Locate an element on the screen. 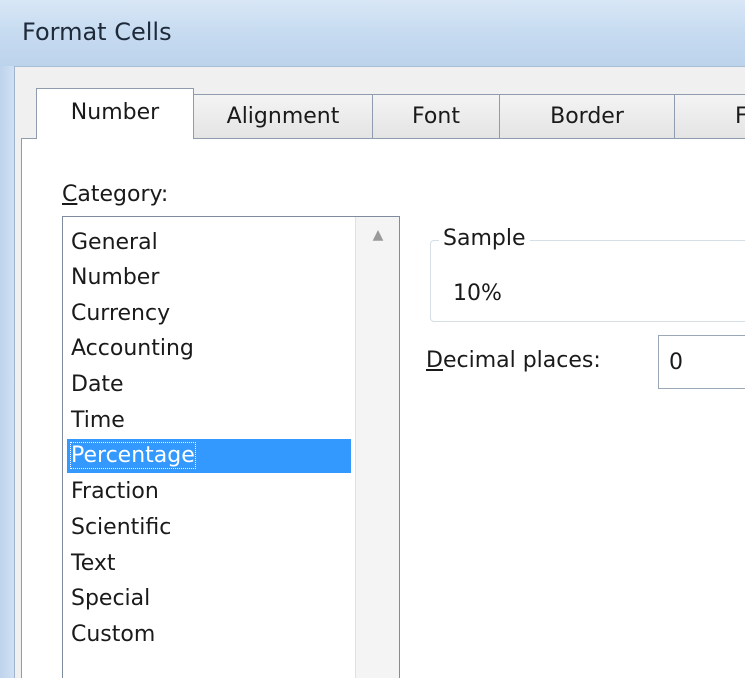  tab-alignment: Alignment is located at coordinates (283, 116).